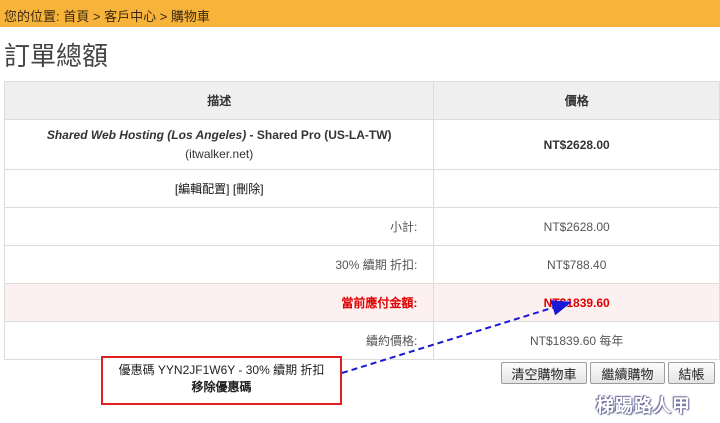 The height and width of the screenshot is (423, 720). What do you see at coordinates (643, 406) in the screenshot?
I see `watermark: 梯踢路人甲` at bounding box center [643, 406].